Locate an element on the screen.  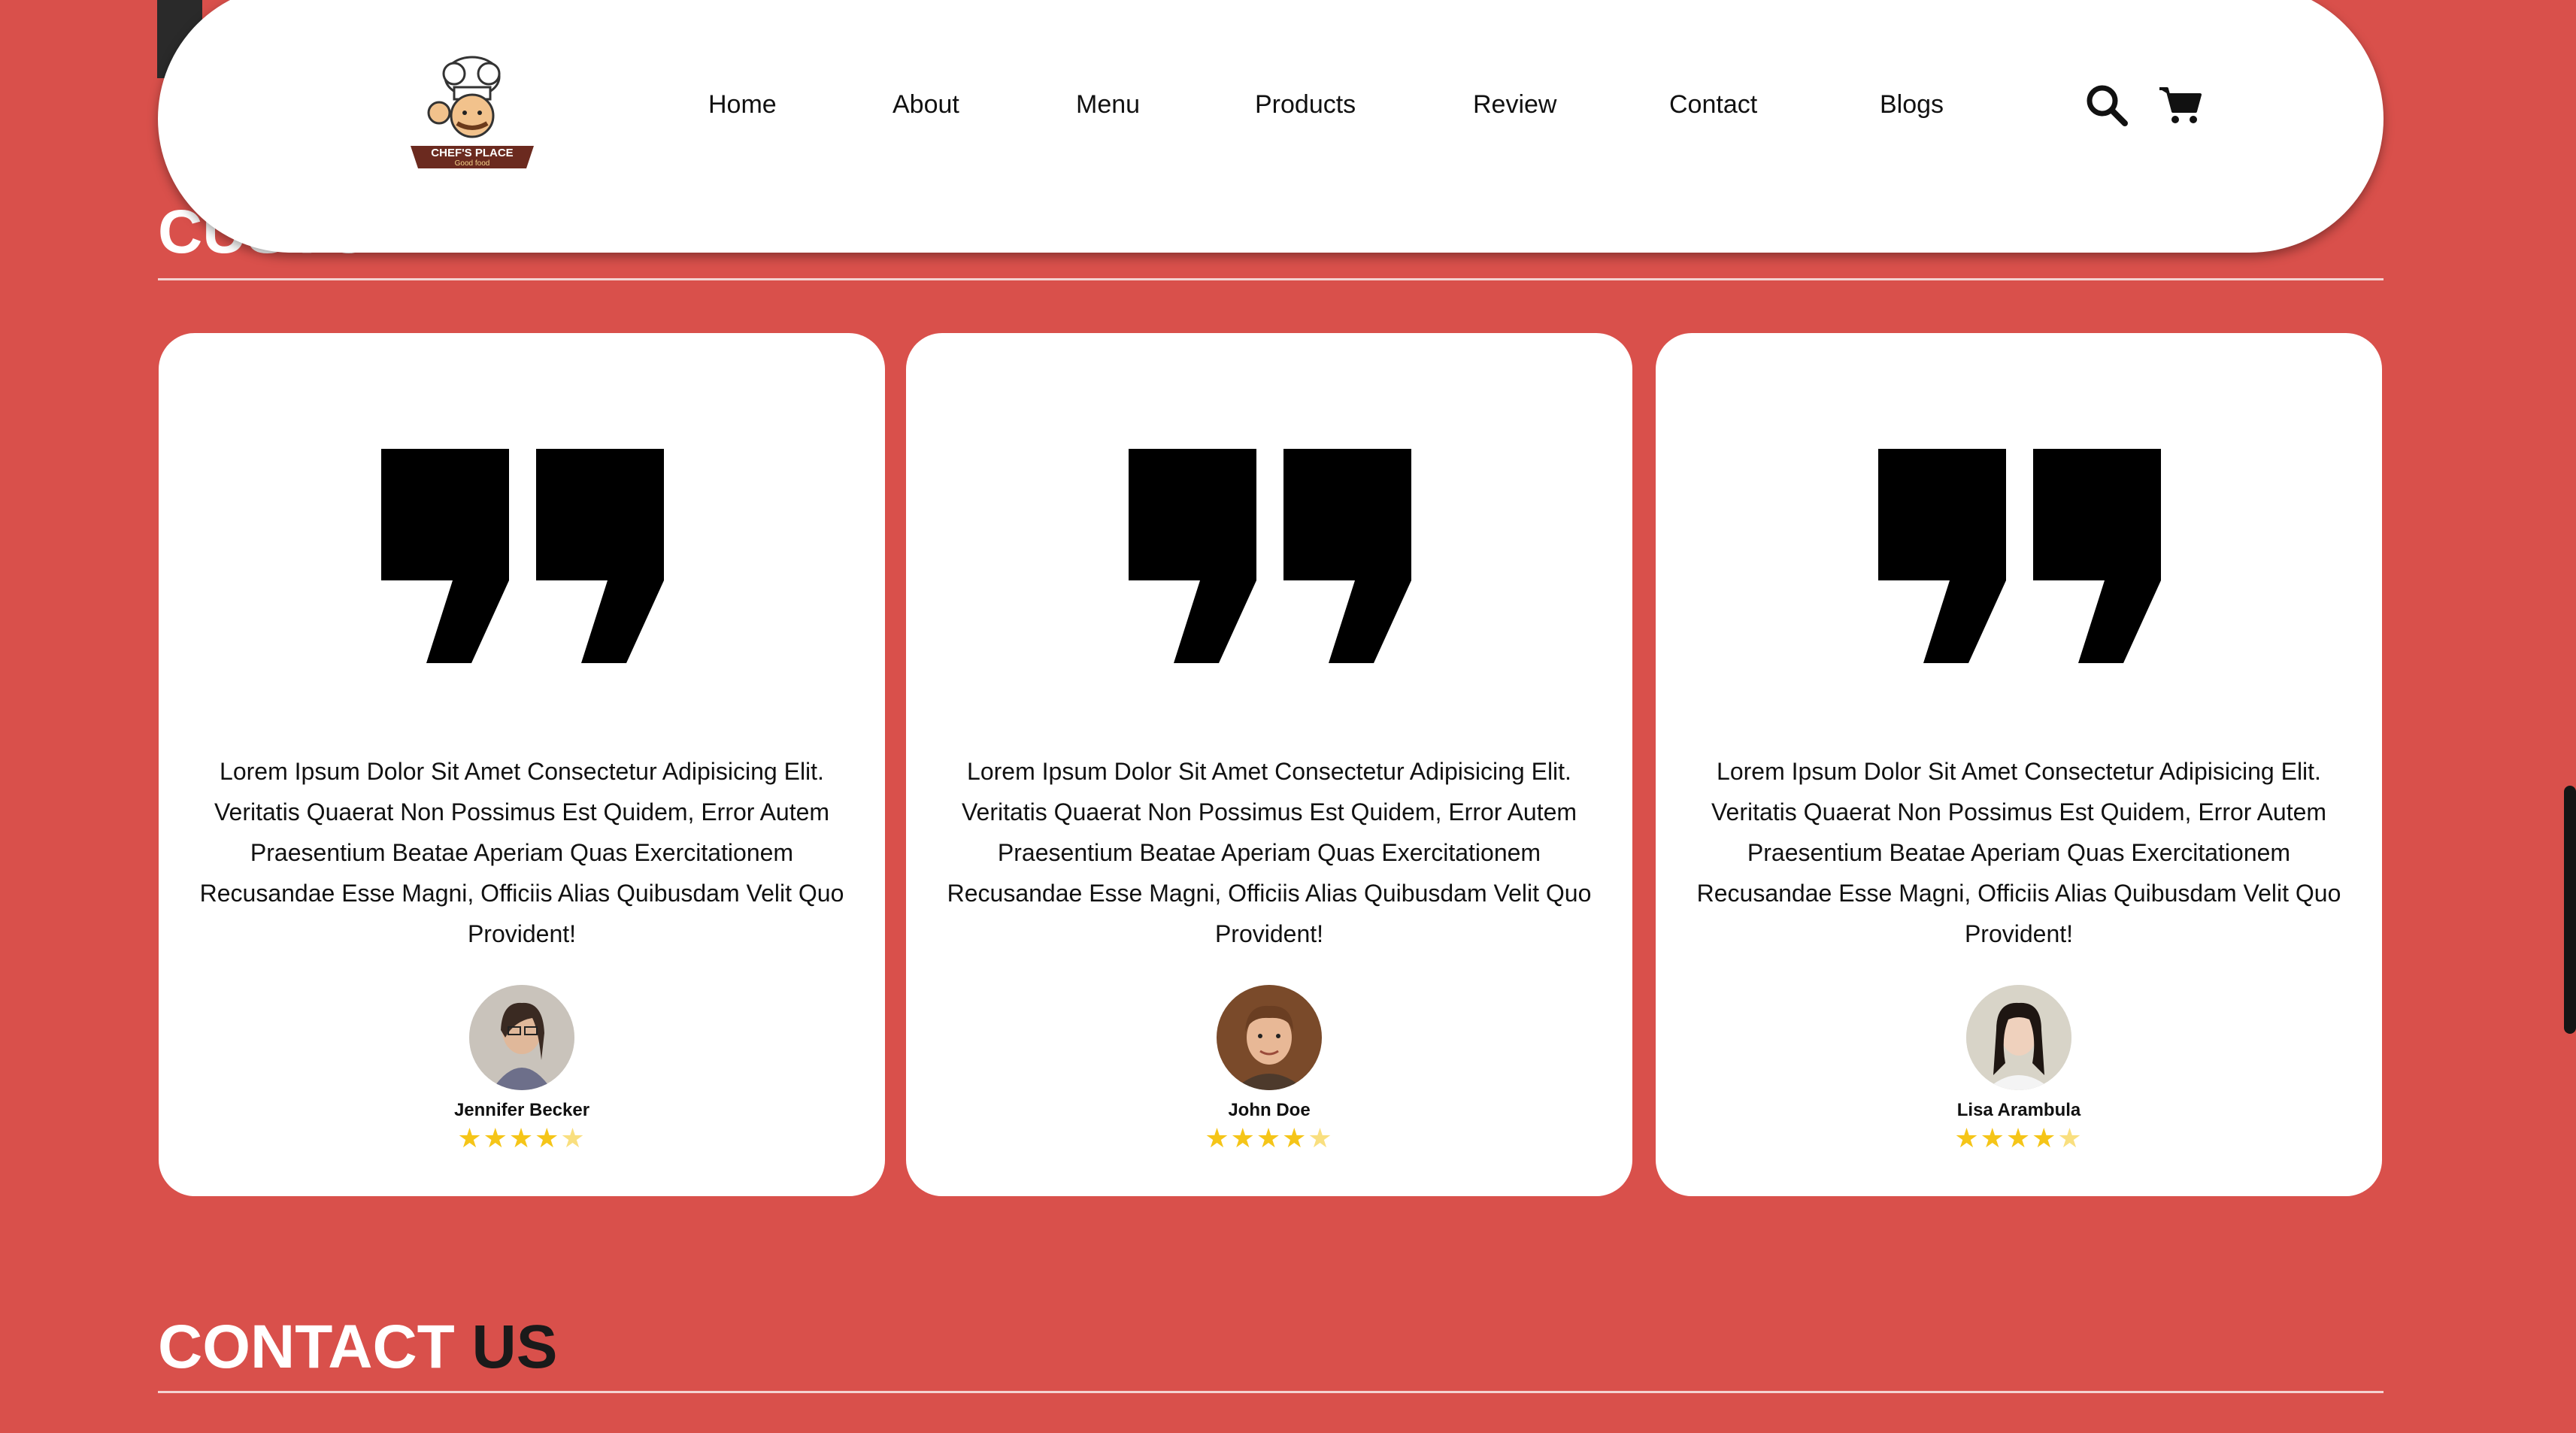
contact-section-title: CONTACT US is located at coordinates (357, 1347).